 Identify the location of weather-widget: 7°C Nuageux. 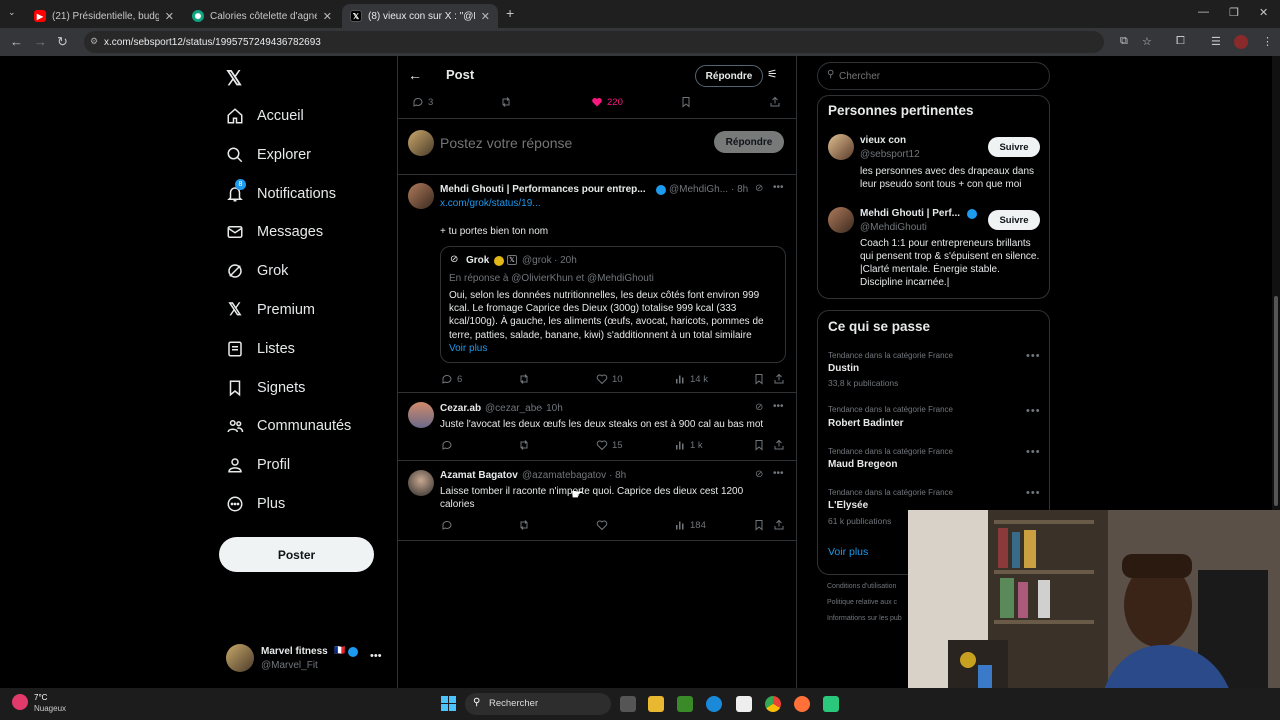
(42, 704).